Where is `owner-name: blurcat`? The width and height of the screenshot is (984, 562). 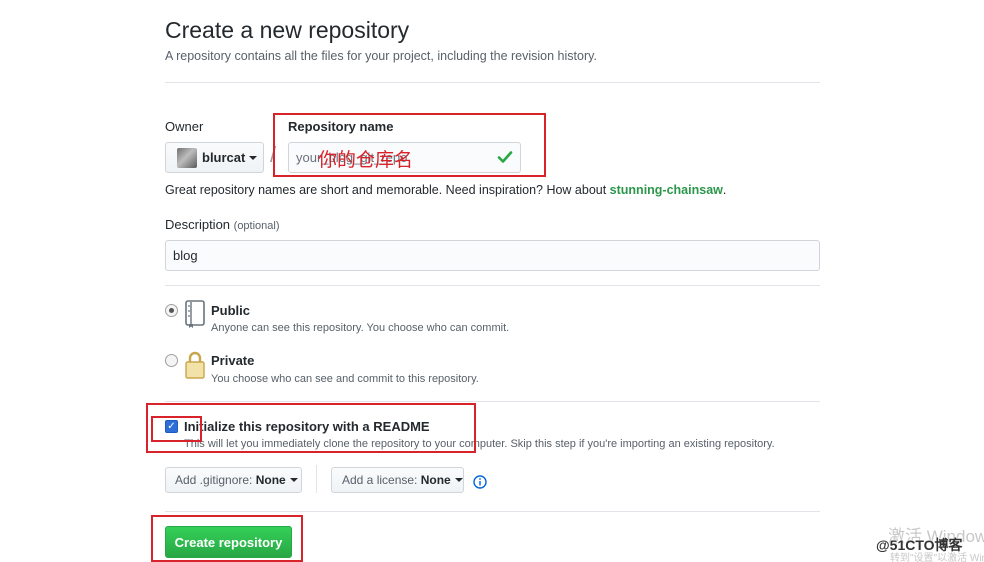 owner-name: blurcat is located at coordinates (224, 157).